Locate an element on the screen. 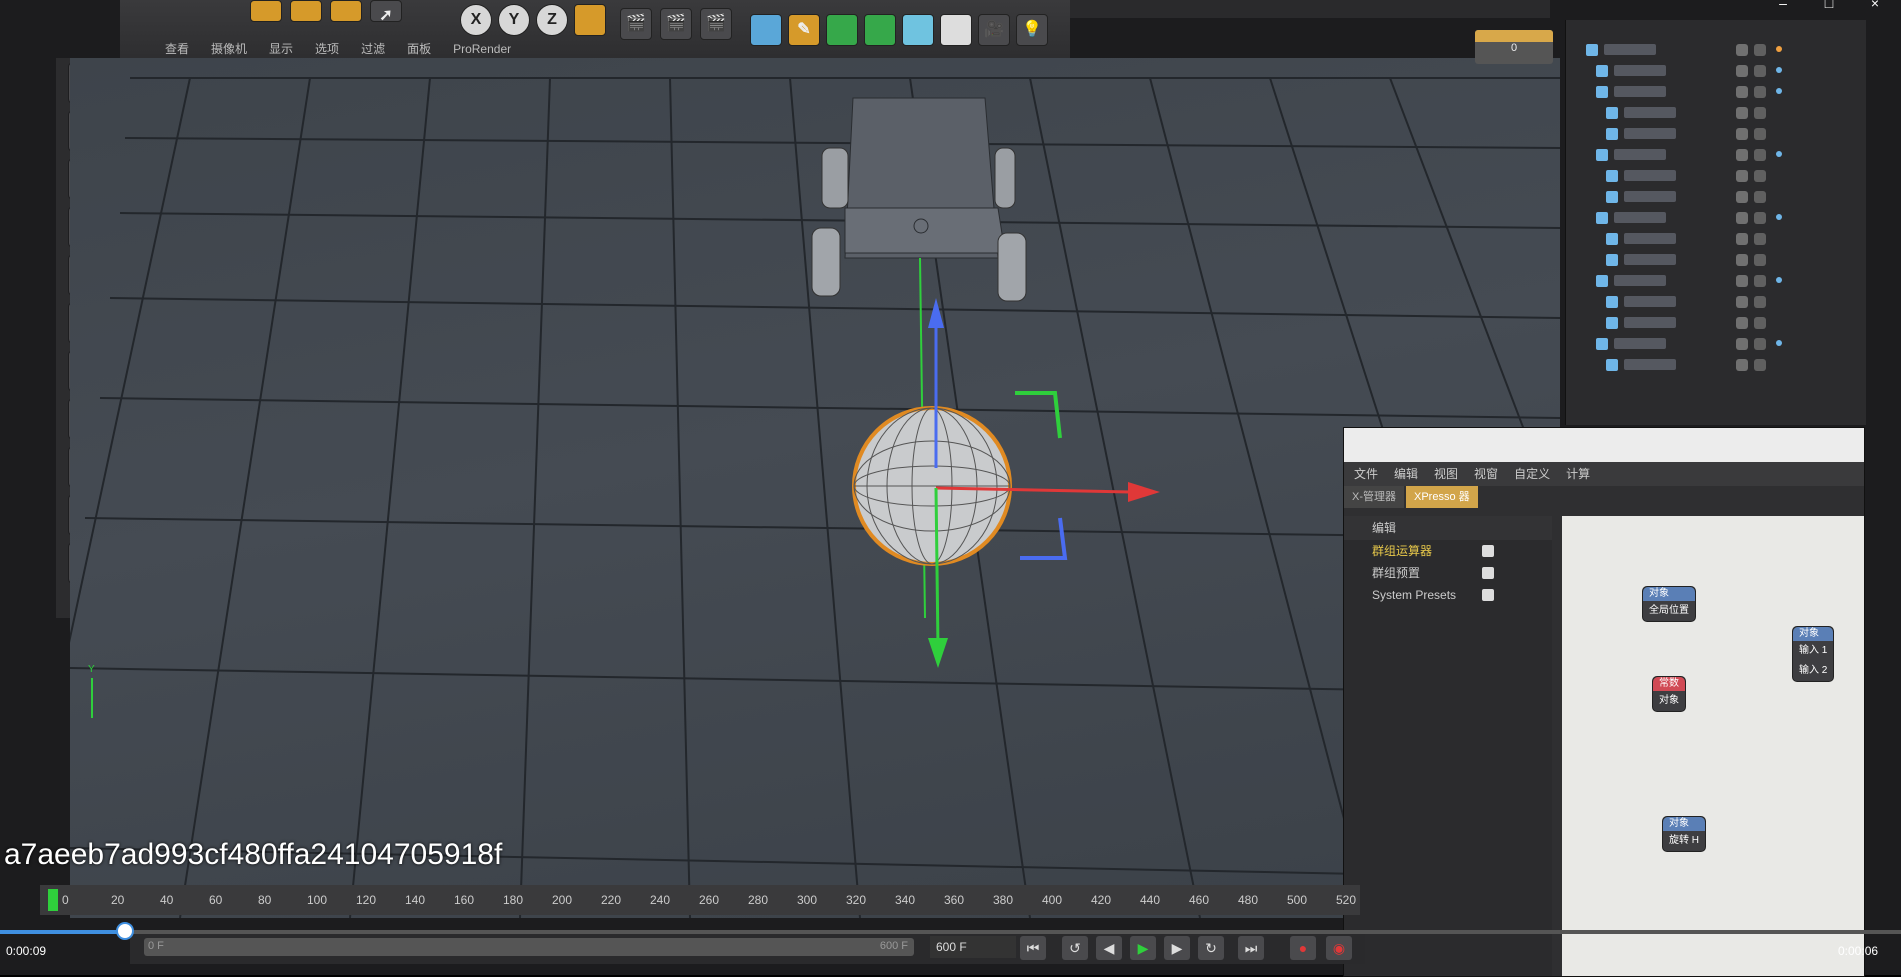 Image resolution: width=1901 pixels, height=977 pixels. xpresso-pool-item: System Presets is located at coordinates (1448, 595).